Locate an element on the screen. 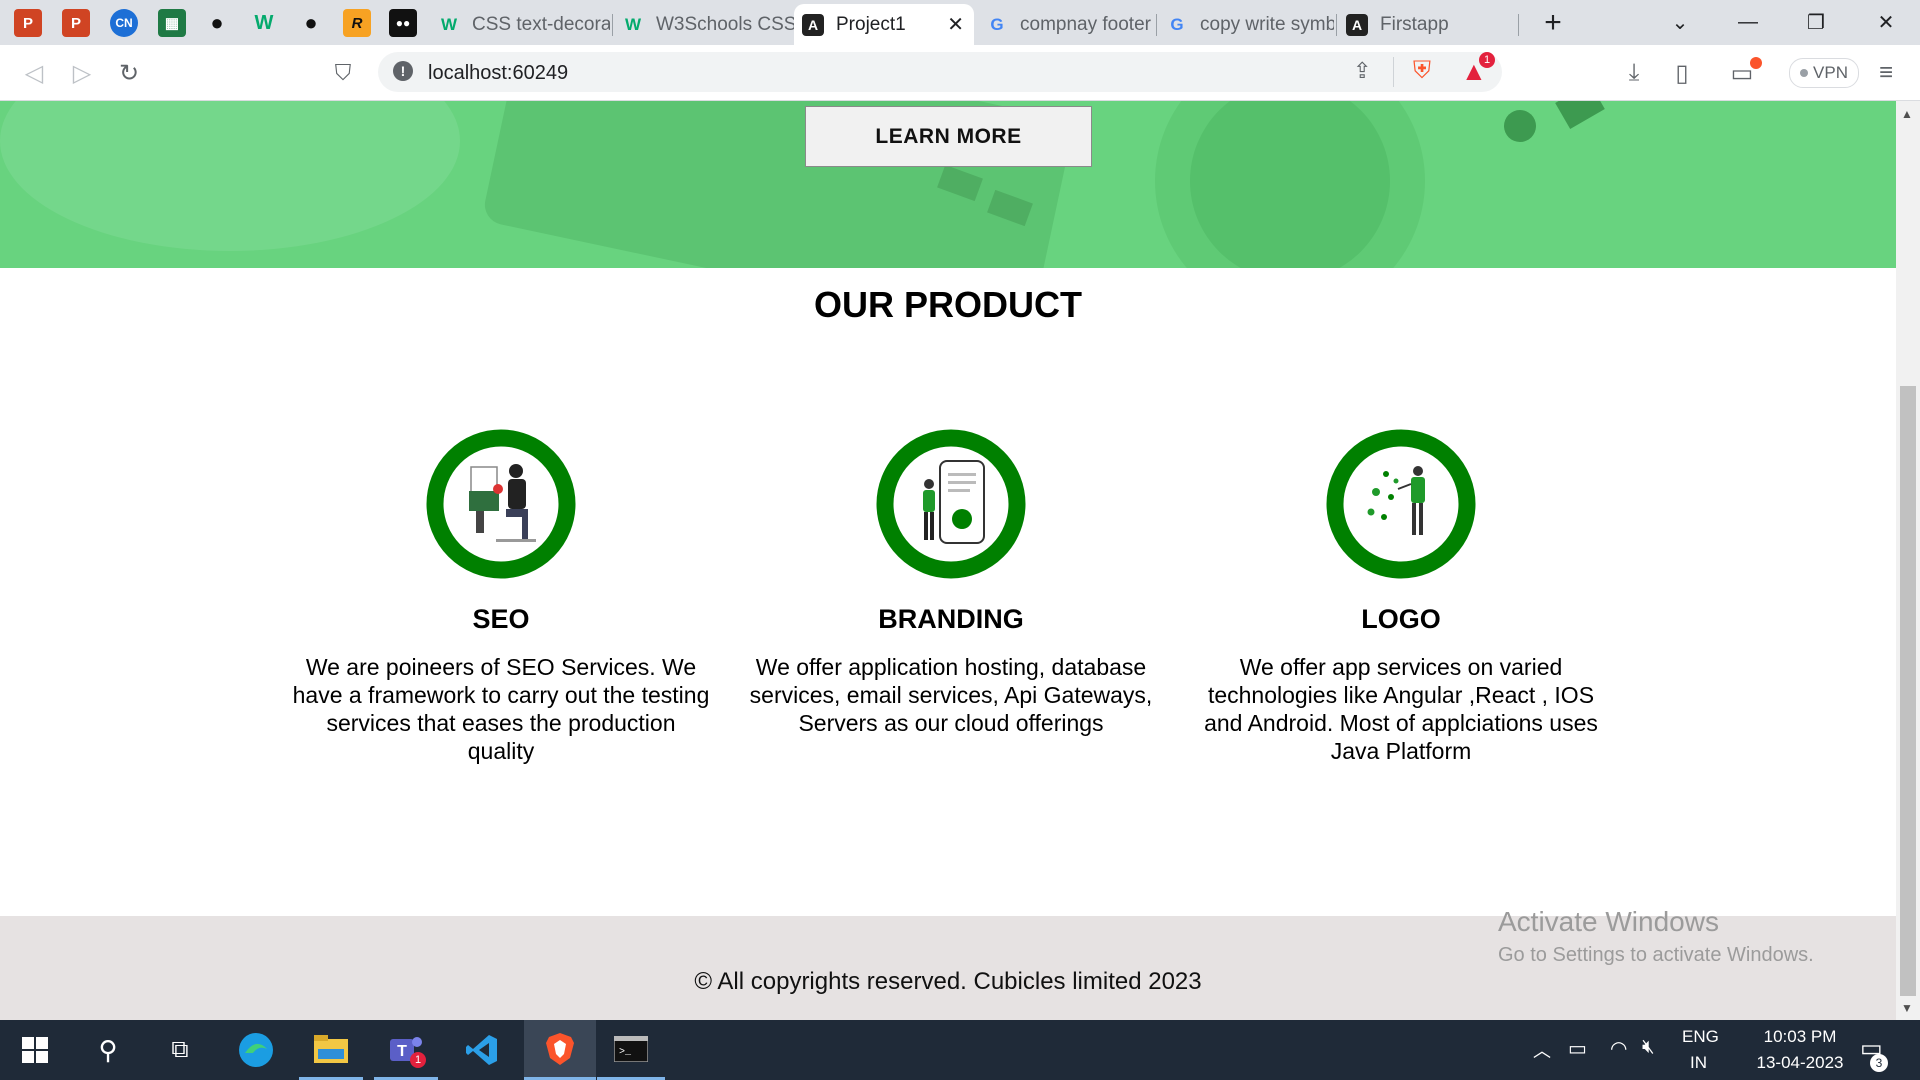 This screenshot has width=1920, height=1080. sidebar-icon: ▯ is located at coordinates (1682, 73).